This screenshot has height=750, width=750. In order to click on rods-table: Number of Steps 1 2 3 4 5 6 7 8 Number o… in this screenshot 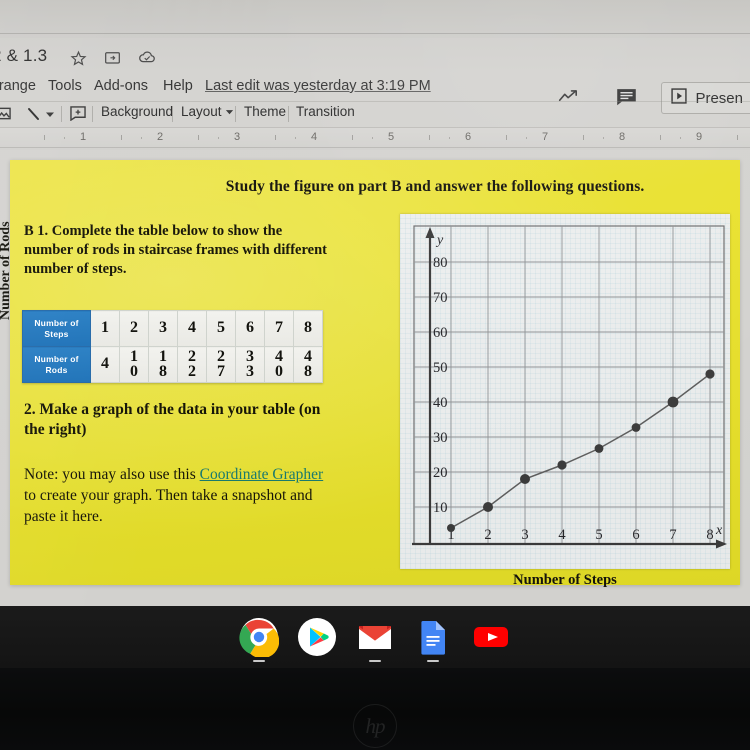, I will do `click(172, 346)`.